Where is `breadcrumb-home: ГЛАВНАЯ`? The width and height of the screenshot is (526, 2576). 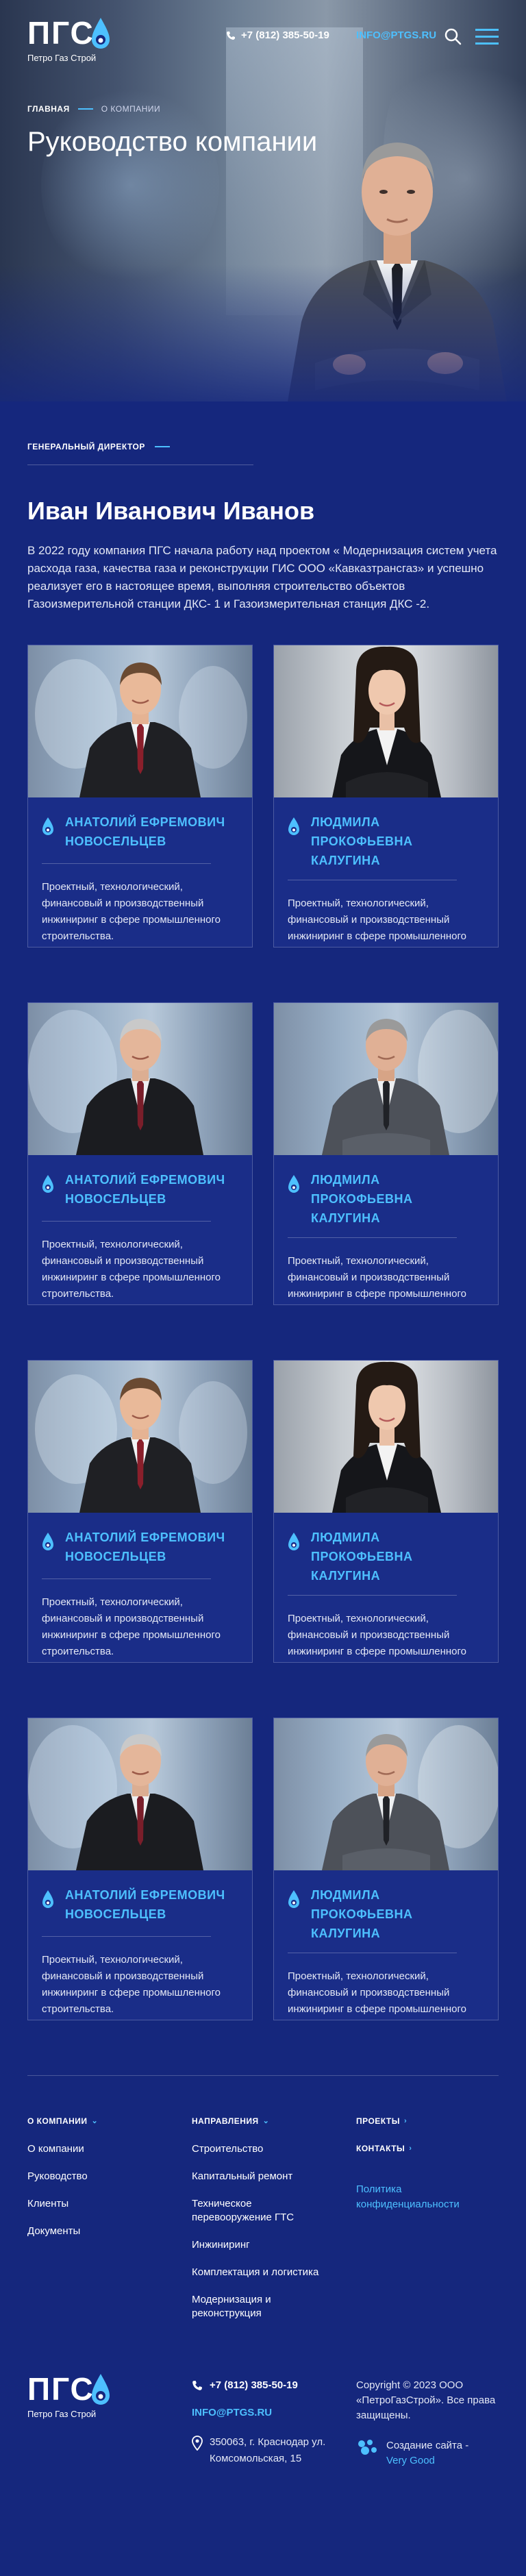
breadcrumb-home: ГЛАВНАЯ is located at coordinates (49, 109).